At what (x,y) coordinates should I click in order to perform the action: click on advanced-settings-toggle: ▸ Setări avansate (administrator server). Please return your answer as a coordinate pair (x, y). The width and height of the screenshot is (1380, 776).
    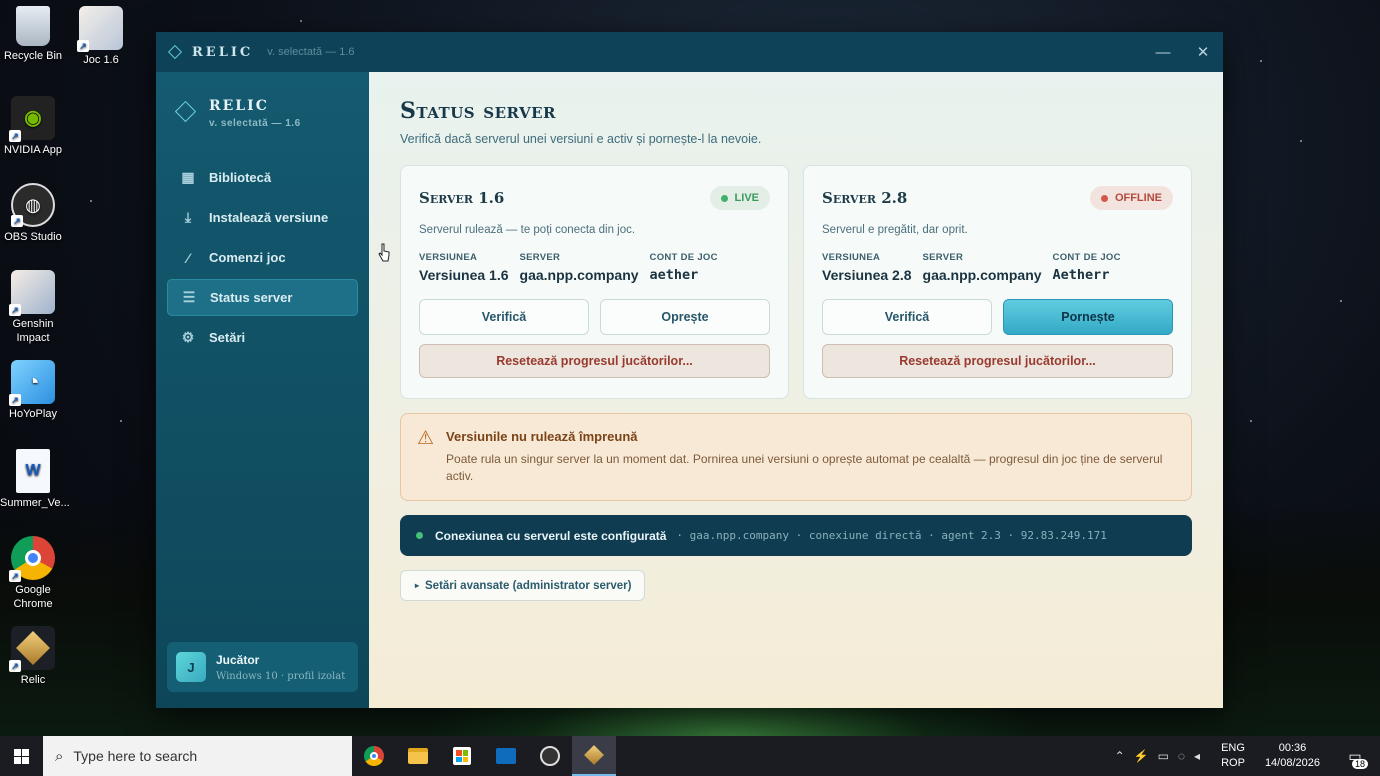
    Looking at the image, I should click on (523, 585).